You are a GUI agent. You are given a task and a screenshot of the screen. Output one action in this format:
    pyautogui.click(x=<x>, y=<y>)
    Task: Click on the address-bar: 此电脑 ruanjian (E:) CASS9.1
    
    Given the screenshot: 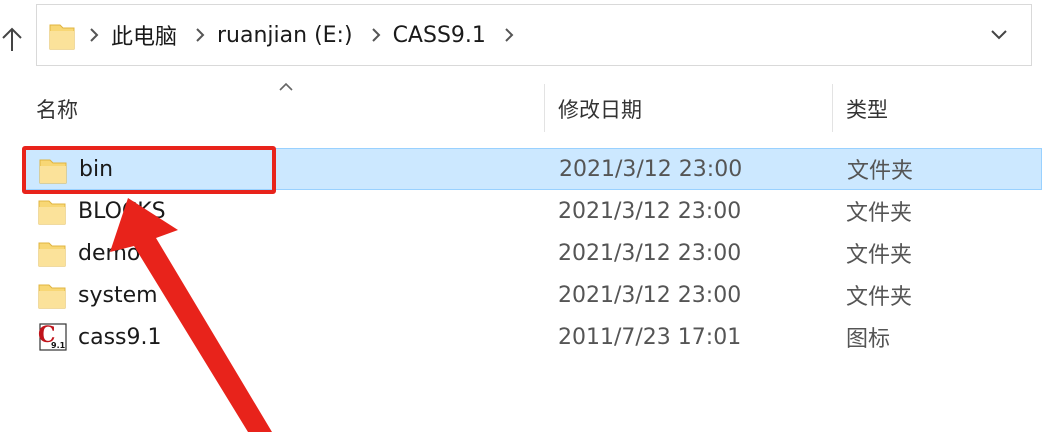 What is the action you would take?
    pyautogui.click(x=534, y=35)
    